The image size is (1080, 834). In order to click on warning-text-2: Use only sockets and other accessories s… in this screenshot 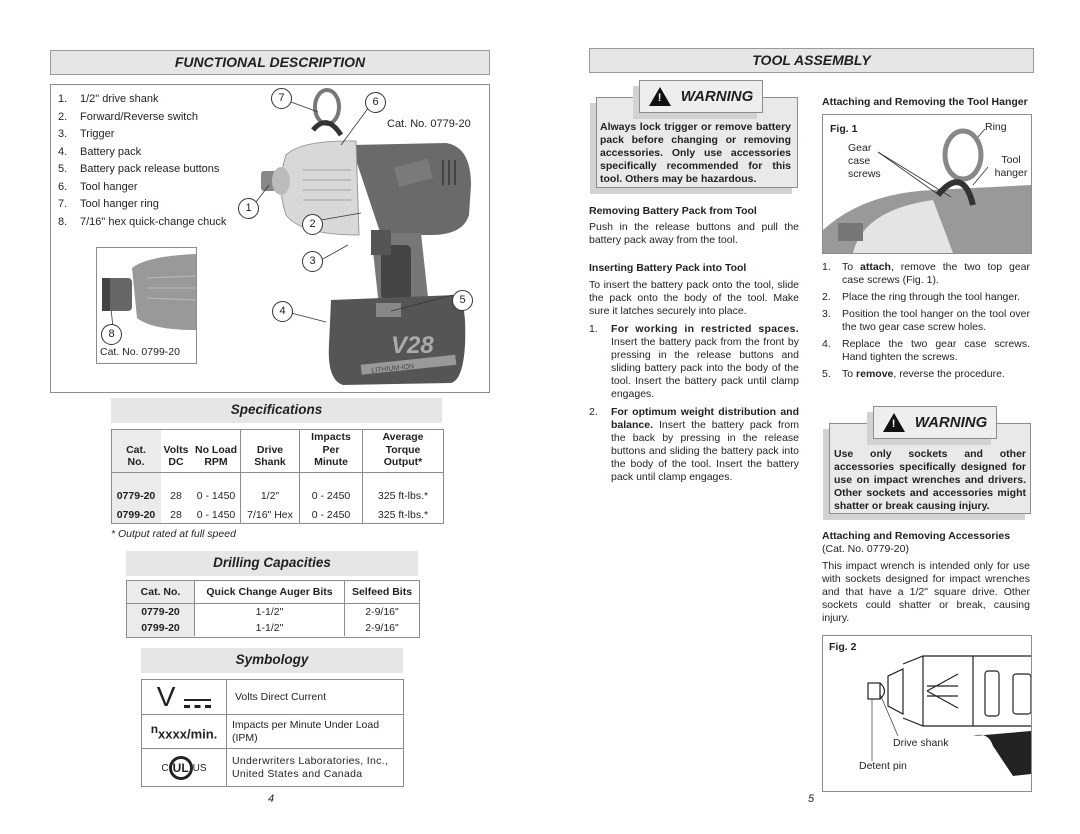, I will do `click(930, 480)`.